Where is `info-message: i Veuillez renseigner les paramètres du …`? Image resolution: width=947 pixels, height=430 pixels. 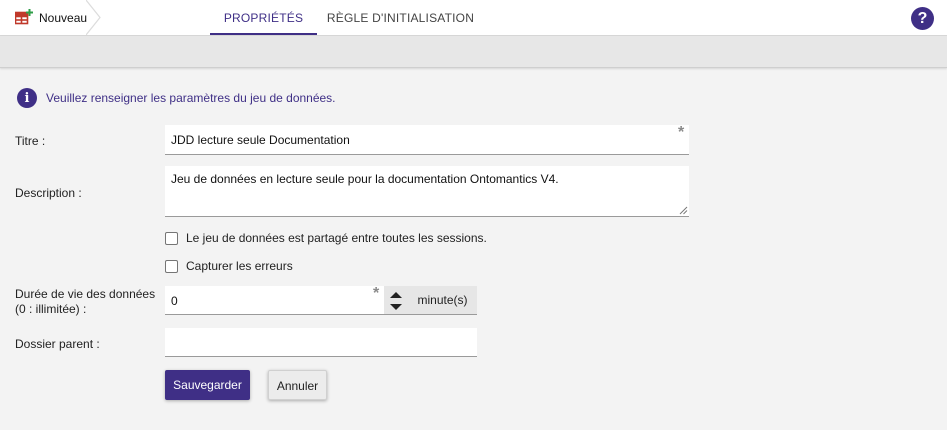 info-message: i Veuillez renseigner les paramètres du … is located at coordinates (176, 98).